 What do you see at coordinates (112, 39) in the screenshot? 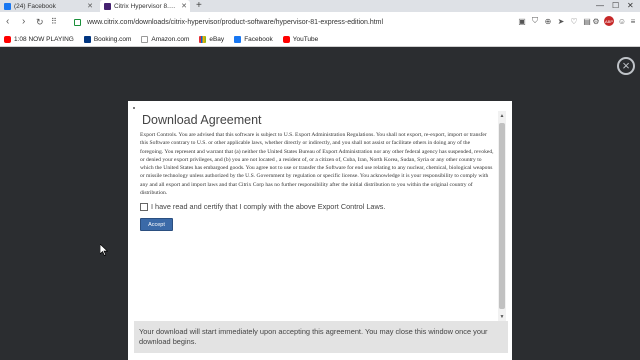
I see `bookmark-label: Booking.com` at bounding box center [112, 39].